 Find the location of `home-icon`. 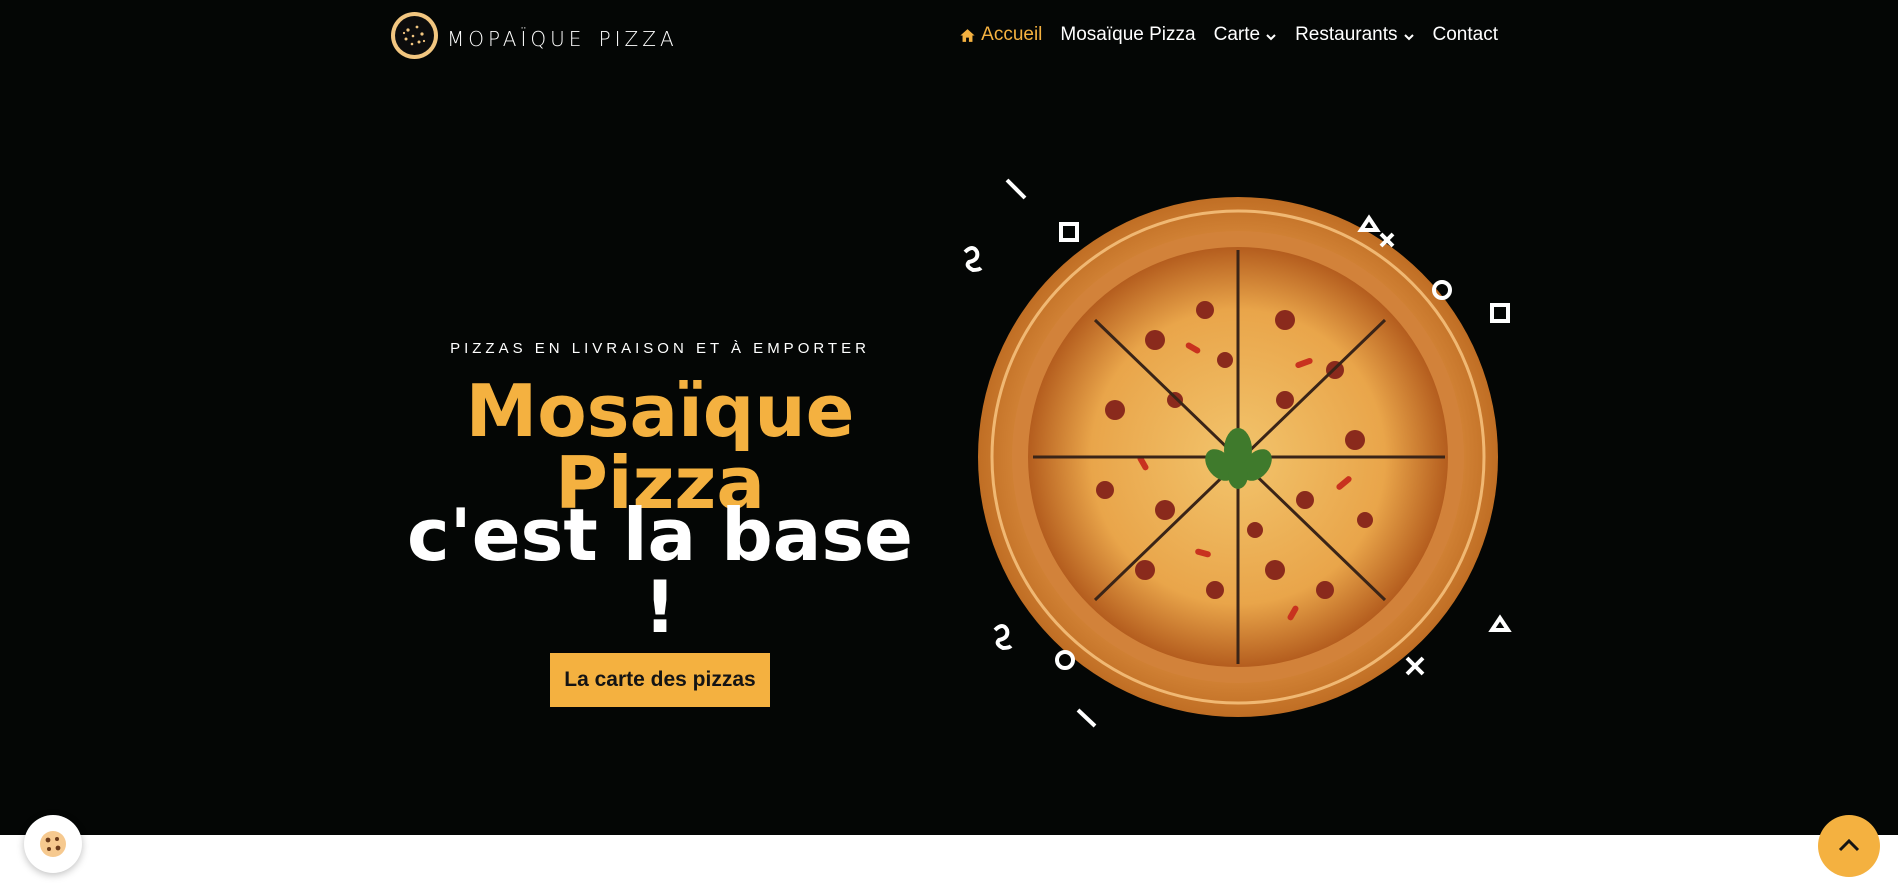

home-icon is located at coordinates (967, 35).